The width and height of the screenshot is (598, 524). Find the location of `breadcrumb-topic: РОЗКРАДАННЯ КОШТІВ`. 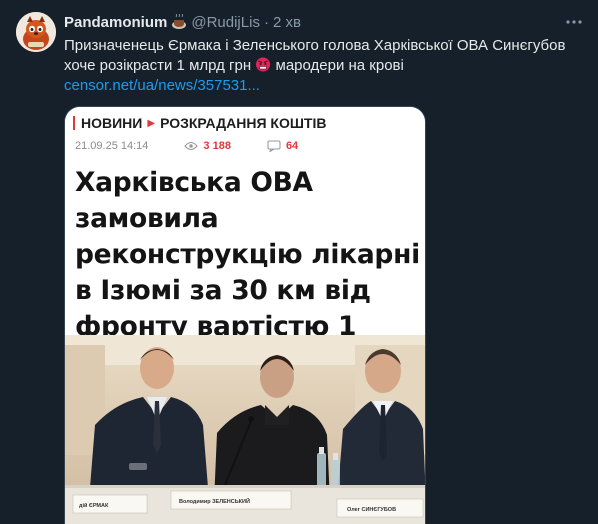

breadcrumb-topic: РОЗКРАДАННЯ КОШТІВ is located at coordinates (243, 123).